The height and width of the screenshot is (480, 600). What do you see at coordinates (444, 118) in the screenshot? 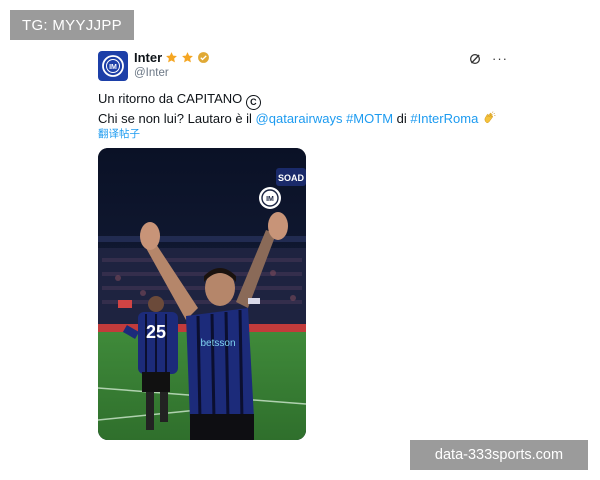
I see `hashtag-match-link: #InterRoma` at bounding box center [444, 118].